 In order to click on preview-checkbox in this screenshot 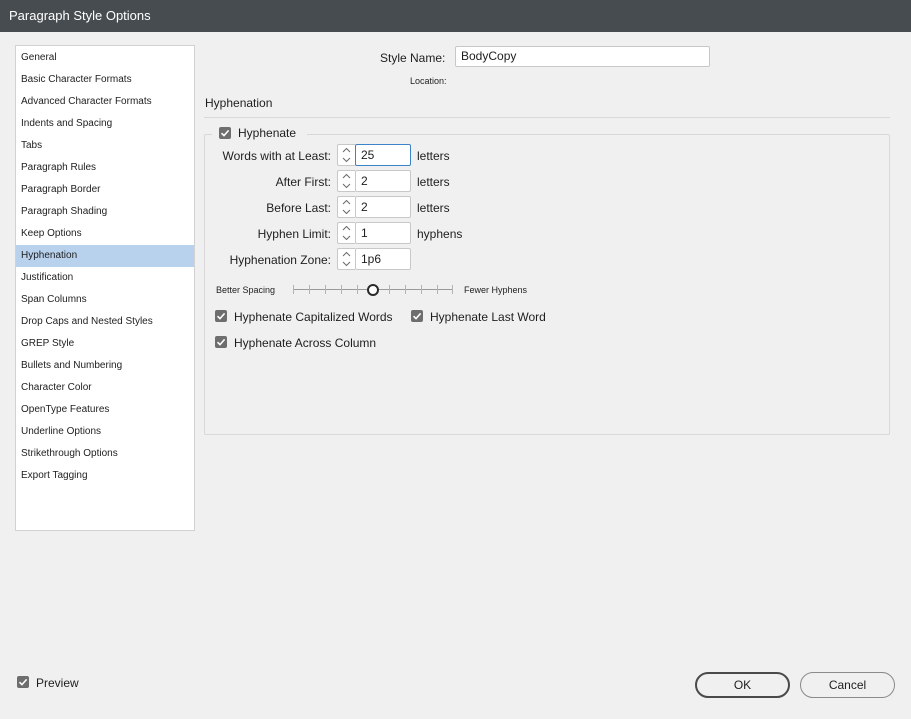, I will do `click(23, 682)`.